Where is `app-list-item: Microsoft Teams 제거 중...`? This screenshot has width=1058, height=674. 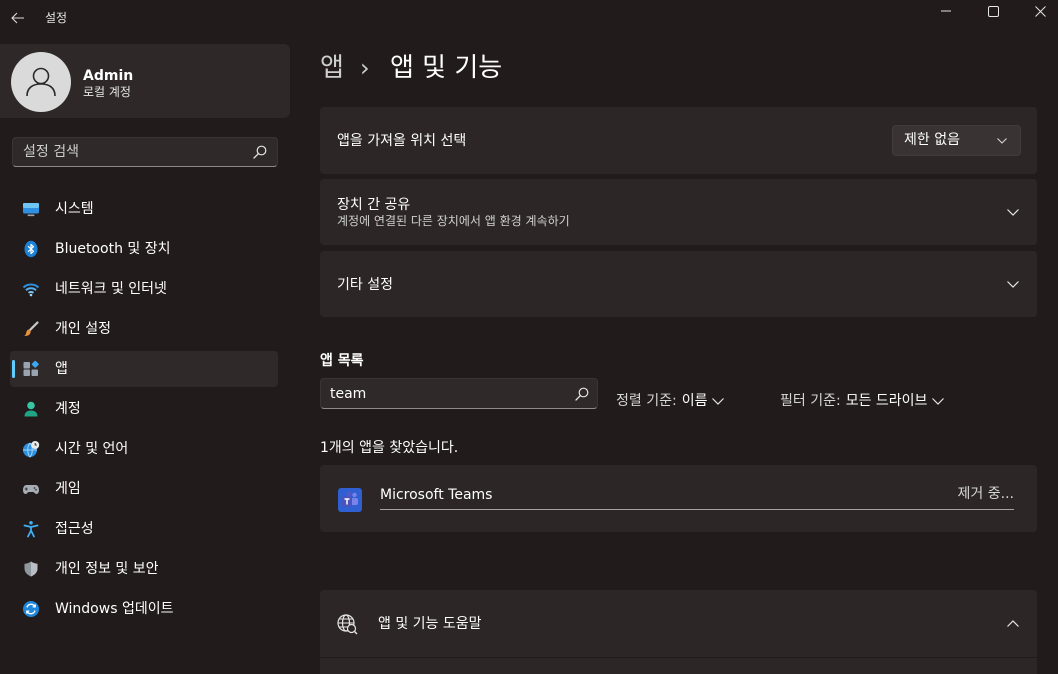 app-list-item: Microsoft Teams 제거 중... is located at coordinates (678, 498).